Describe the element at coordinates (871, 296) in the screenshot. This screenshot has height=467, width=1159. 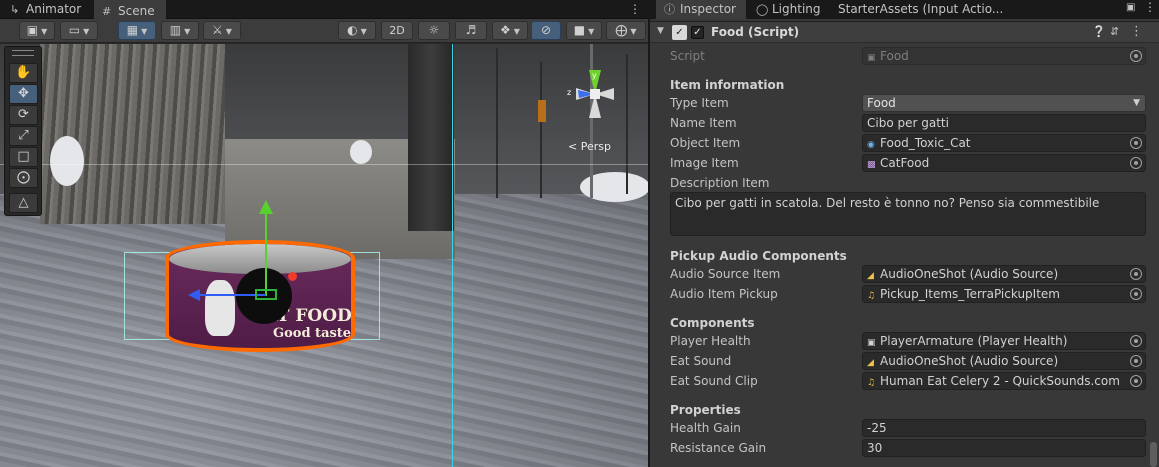
I see `audio-clip-icon: ♫` at that location.